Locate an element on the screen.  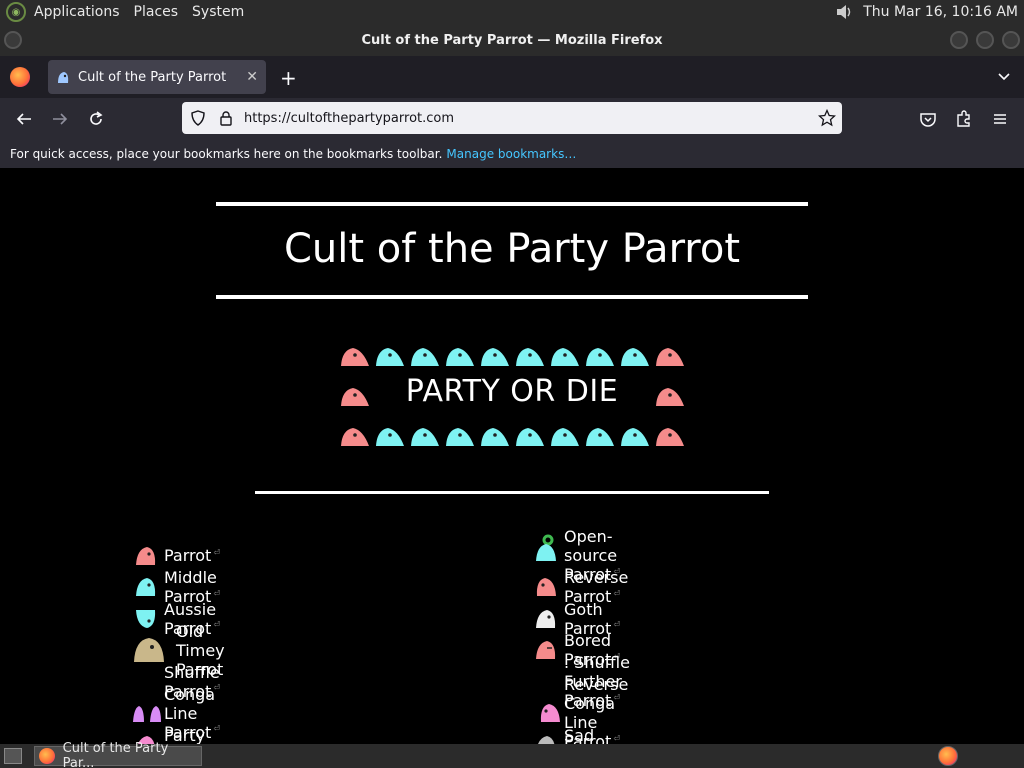
forward-arrow-icon is located at coordinates (60, 119).